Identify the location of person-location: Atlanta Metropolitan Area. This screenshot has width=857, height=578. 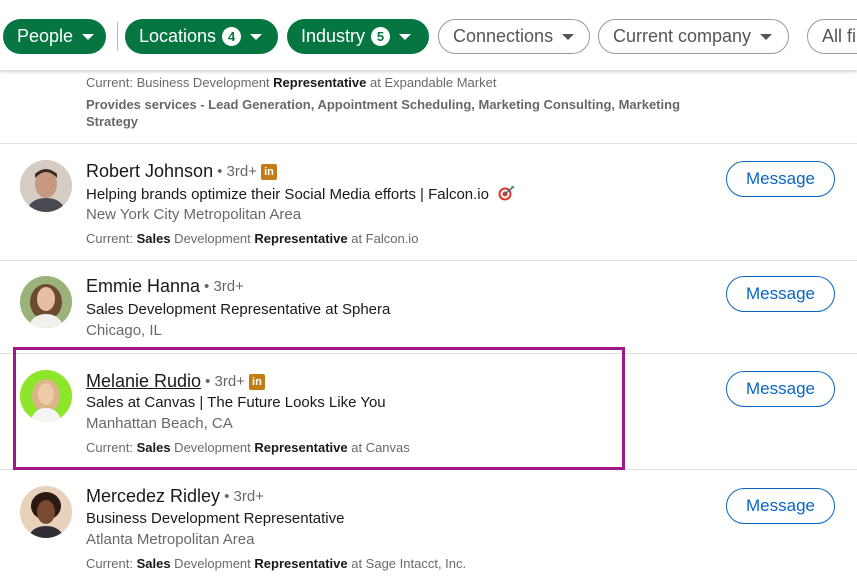
(170, 539).